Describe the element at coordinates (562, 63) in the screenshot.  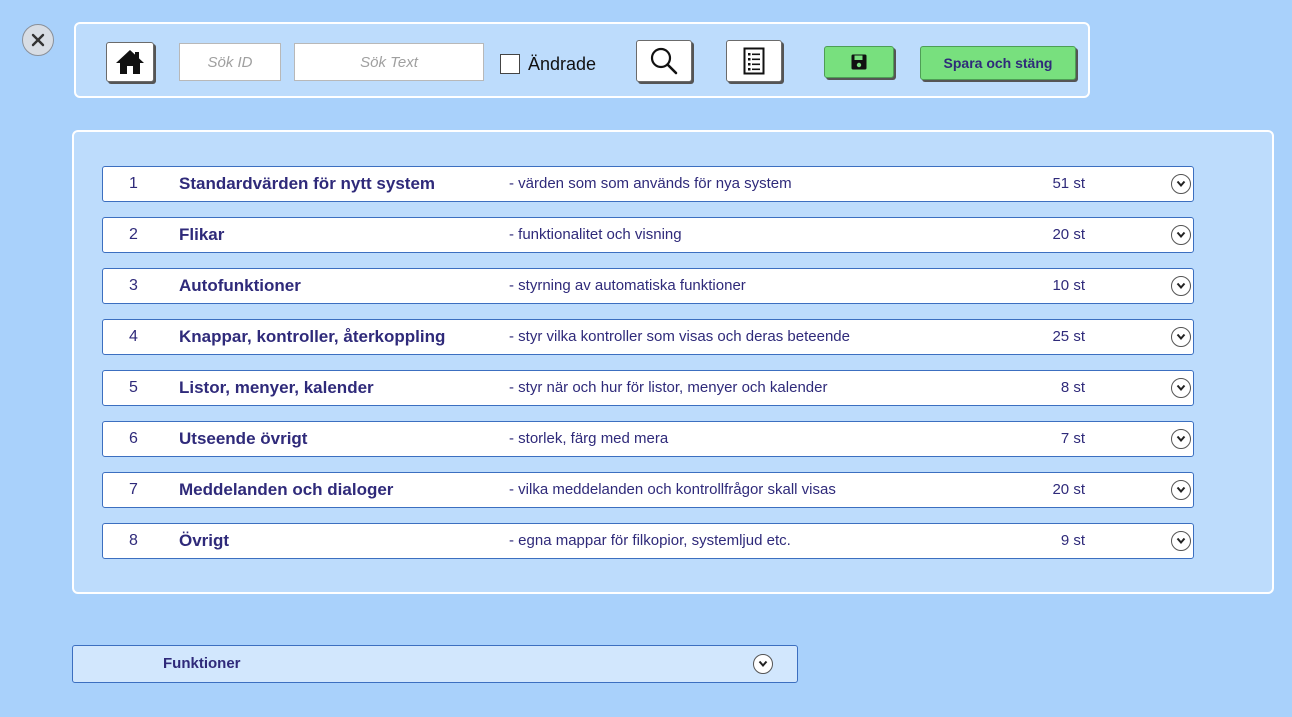
I see `changed-label: Ändrade` at that location.